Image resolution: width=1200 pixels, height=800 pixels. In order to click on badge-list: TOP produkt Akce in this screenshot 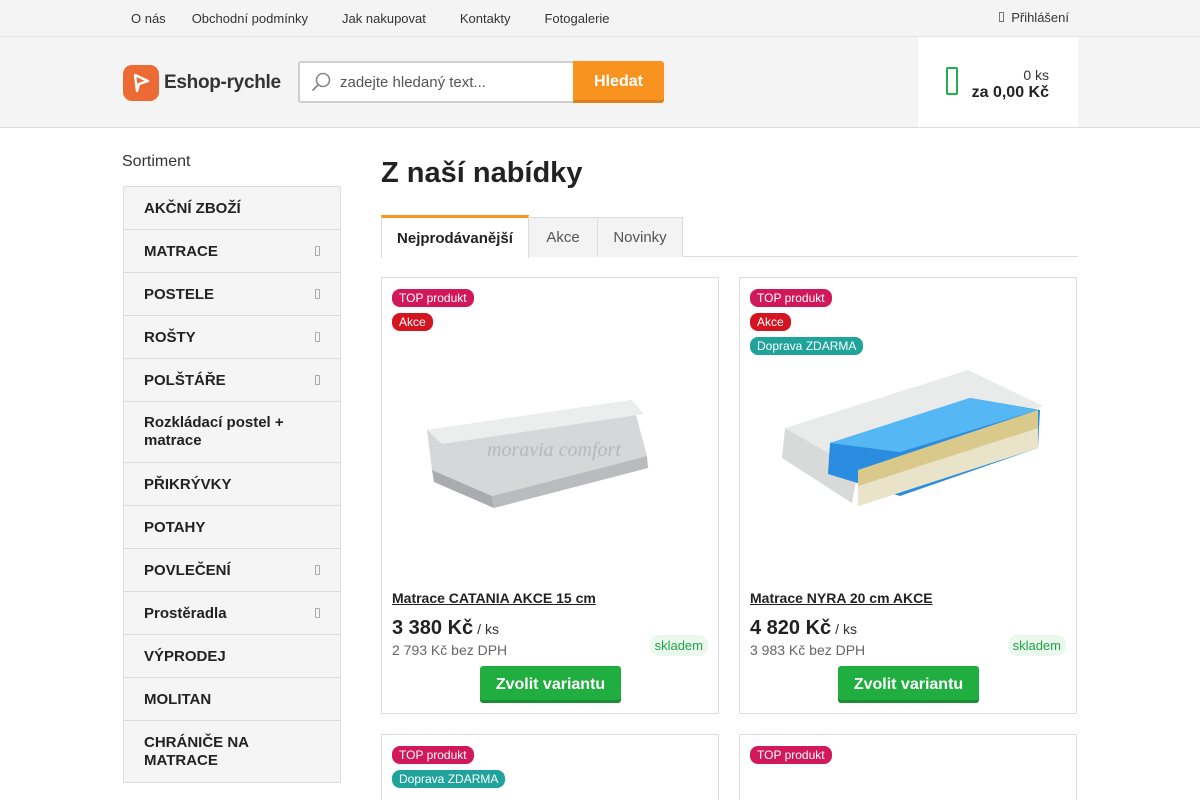, I will do `click(433, 313)`.